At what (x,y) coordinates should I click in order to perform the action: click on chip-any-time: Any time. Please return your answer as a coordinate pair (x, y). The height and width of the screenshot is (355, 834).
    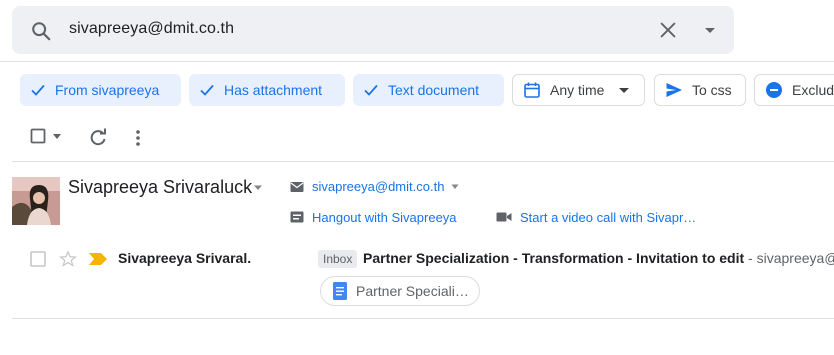
    Looking at the image, I should click on (578, 90).